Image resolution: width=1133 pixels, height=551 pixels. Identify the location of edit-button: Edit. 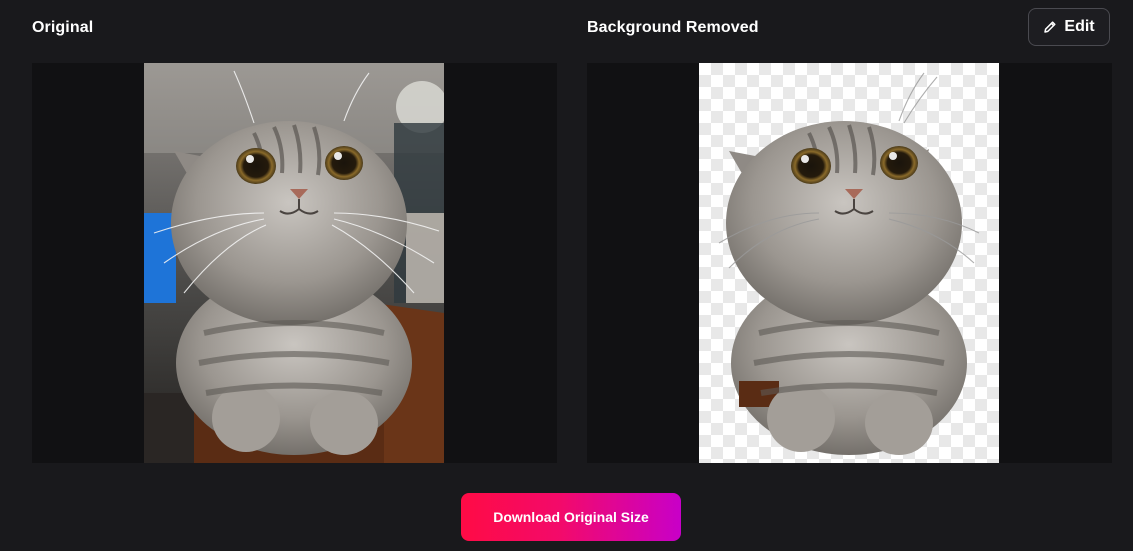
(1069, 27).